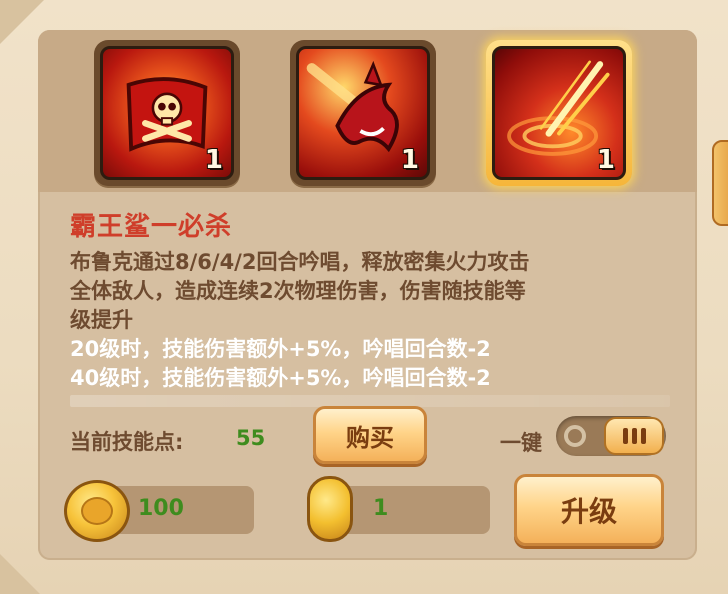  What do you see at coordinates (20, 574) in the screenshot?
I see `frame-corner-bottom-left` at bounding box center [20, 574].